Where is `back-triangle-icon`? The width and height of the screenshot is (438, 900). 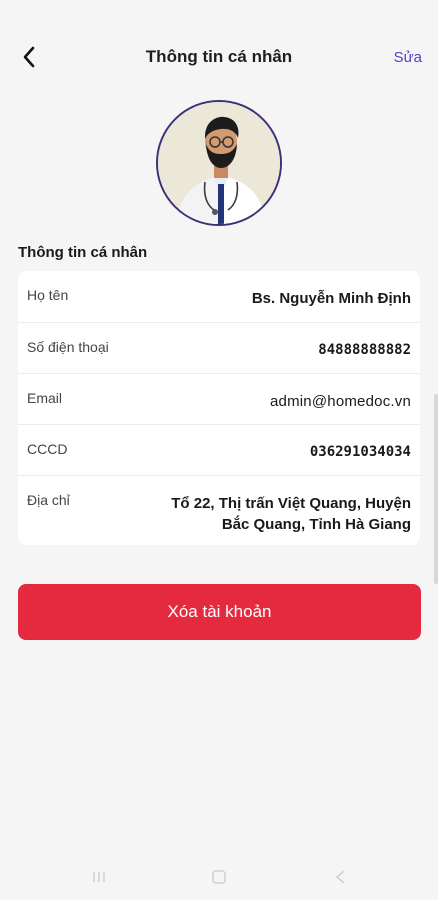
back-triangle-icon is located at coordinates (340, 877).